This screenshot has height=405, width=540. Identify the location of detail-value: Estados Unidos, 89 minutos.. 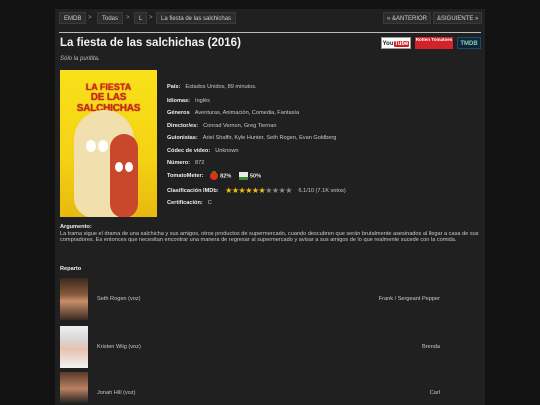
(221, 87).